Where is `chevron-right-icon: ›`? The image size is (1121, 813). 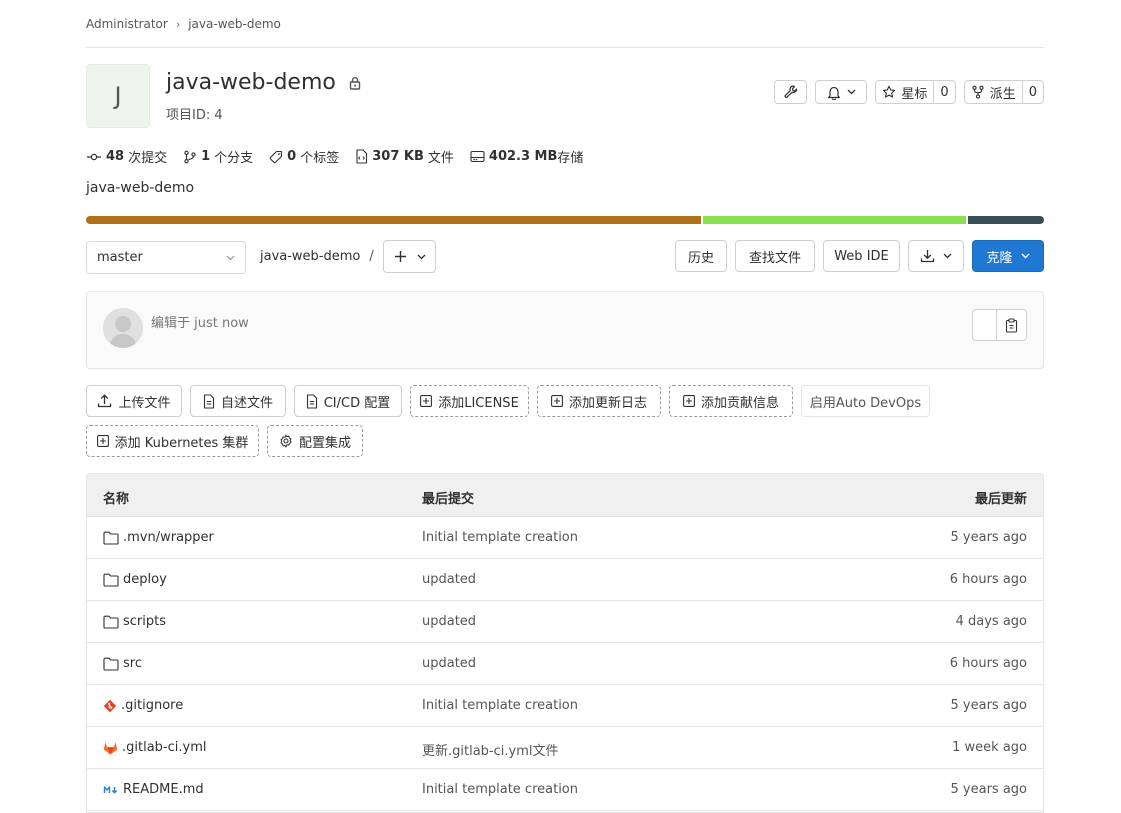
chevron-right-icon: › is located at coordinates (178, 24).